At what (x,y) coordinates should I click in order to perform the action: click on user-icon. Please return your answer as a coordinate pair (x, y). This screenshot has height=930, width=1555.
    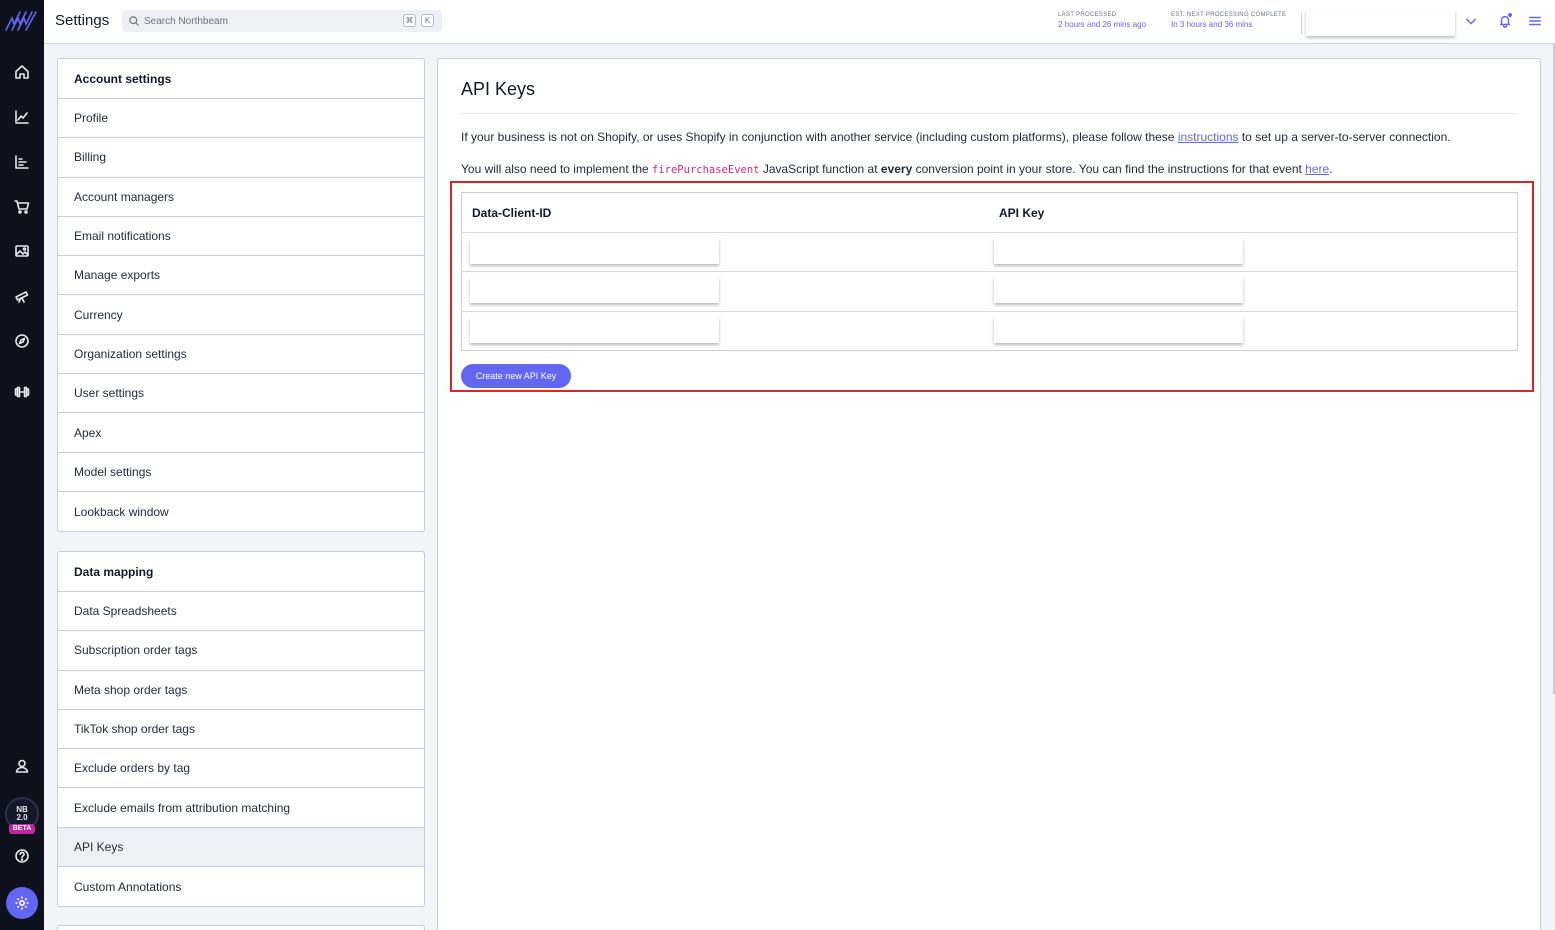
    Looking at the image, I should click on (22, 766).